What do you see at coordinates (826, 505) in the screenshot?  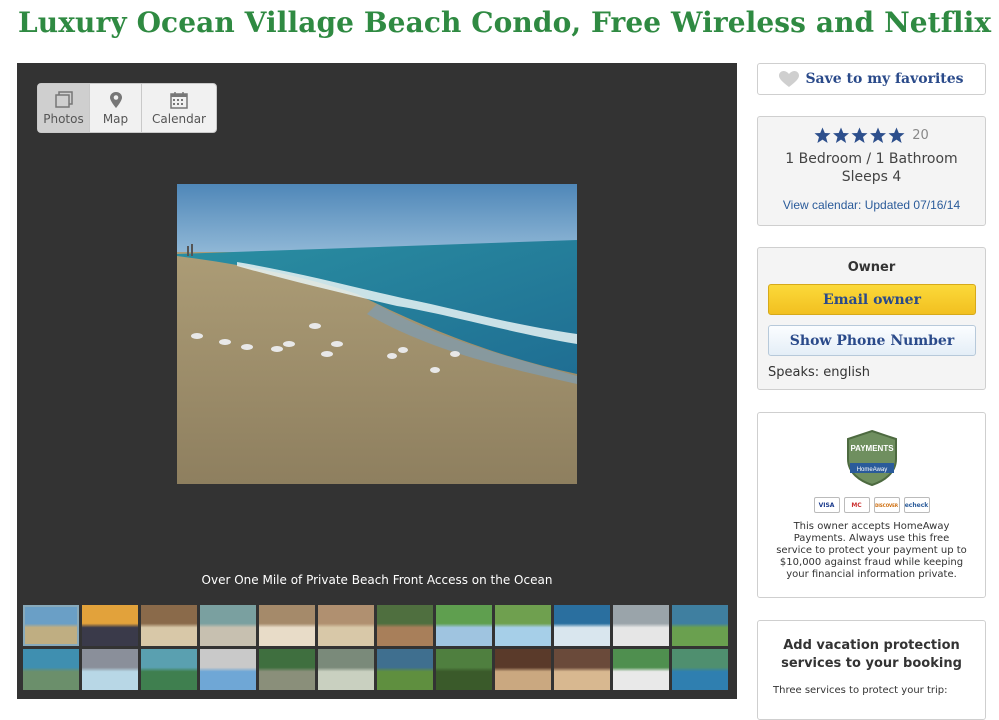 I see `visa-icon: VISA` at bounding box center [826, 505].